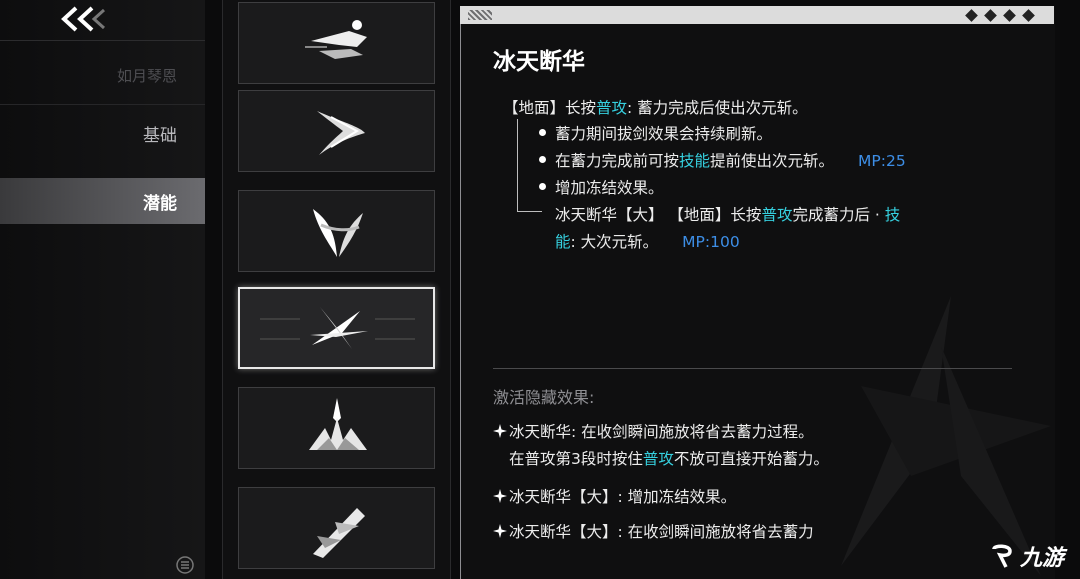 The height and width of the screenshot is (579, 1080). Describe the element at coordinates (669, 459) in the screenshot. I see `hidden-effect-1-line2: 在普攻第3段时按住普攻不放可直接开始蓄力。` at that location.